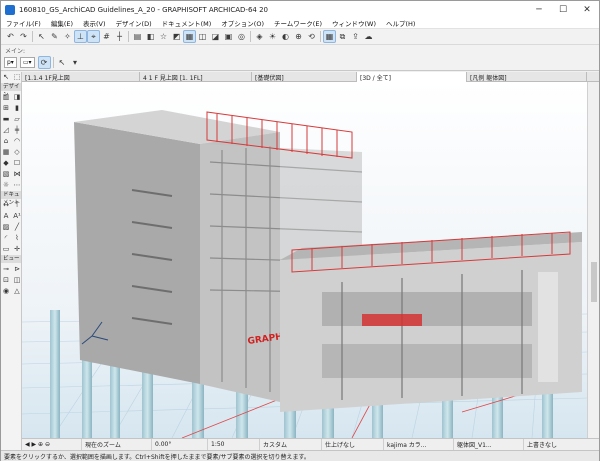 The image size is (600, 461). What do you see at coordinates (117, 444) in the screenshot?
I see `zoom-display: 現在のズーム` at bounding box center [117, 444].